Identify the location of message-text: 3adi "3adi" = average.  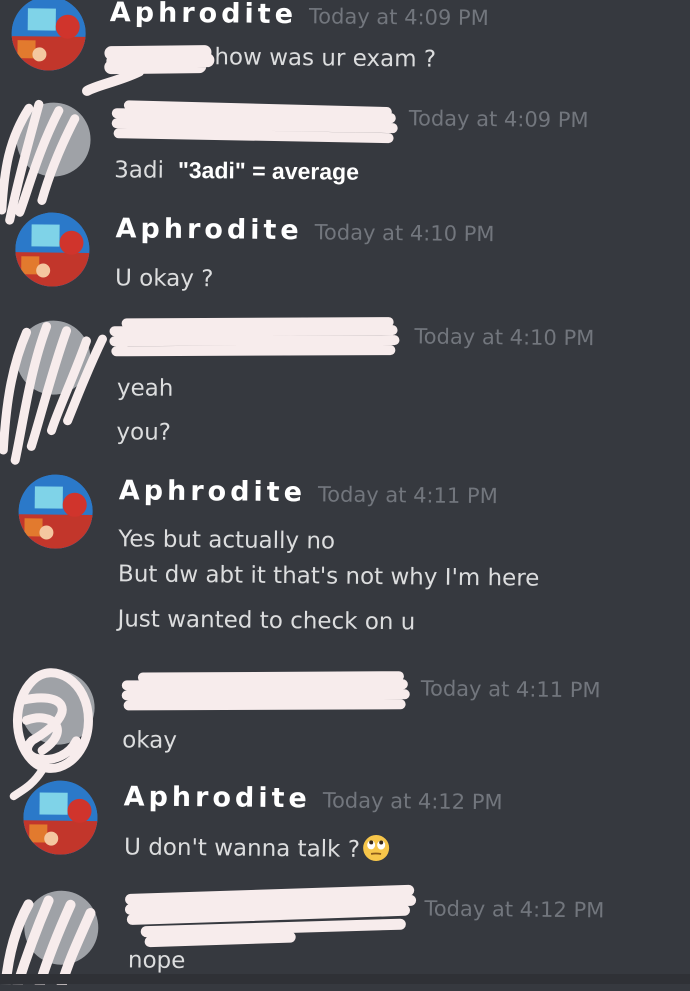
(236, 171).